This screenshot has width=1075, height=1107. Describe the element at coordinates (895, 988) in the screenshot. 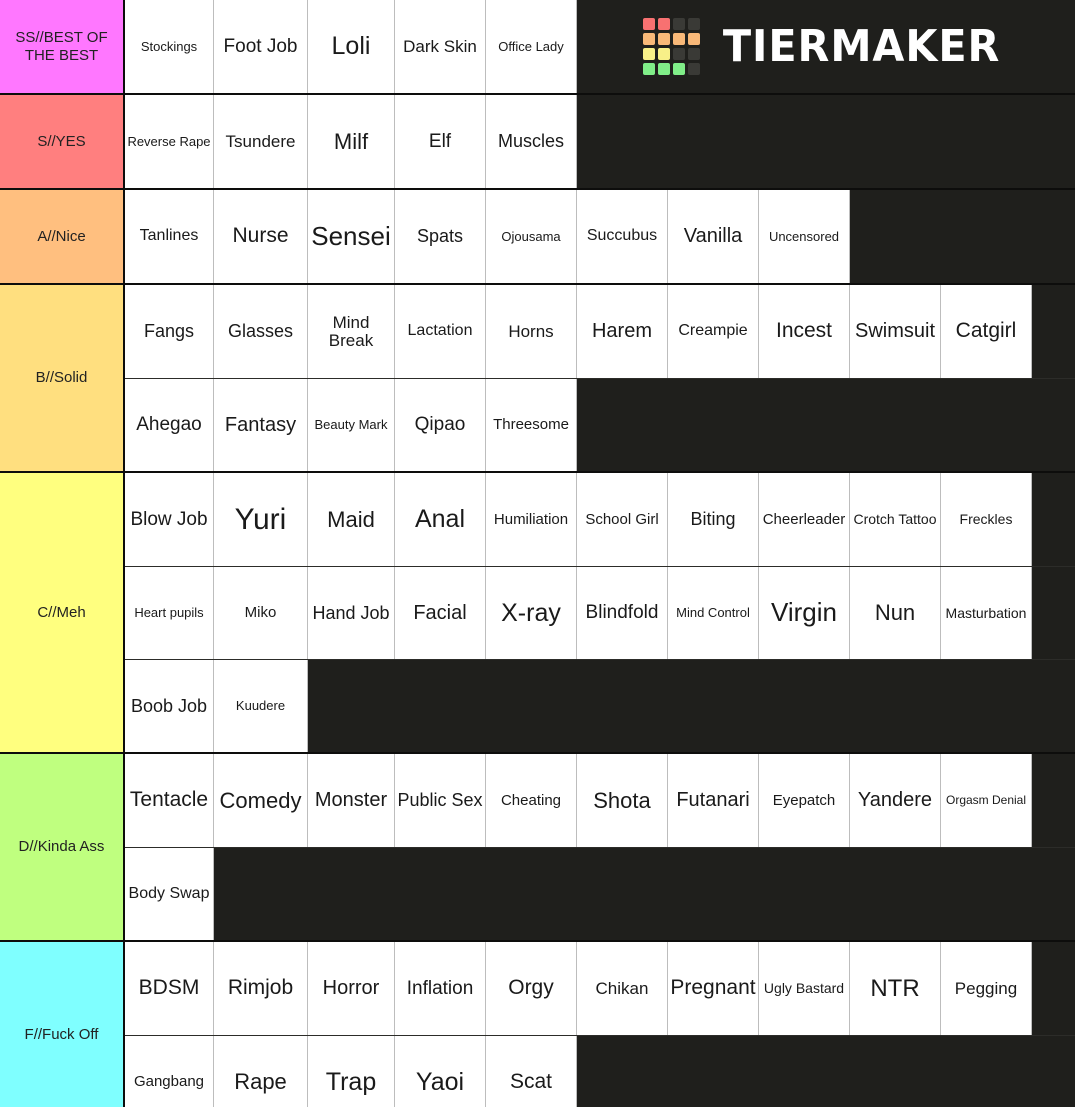

I see `tier-item: NTR` at that location.